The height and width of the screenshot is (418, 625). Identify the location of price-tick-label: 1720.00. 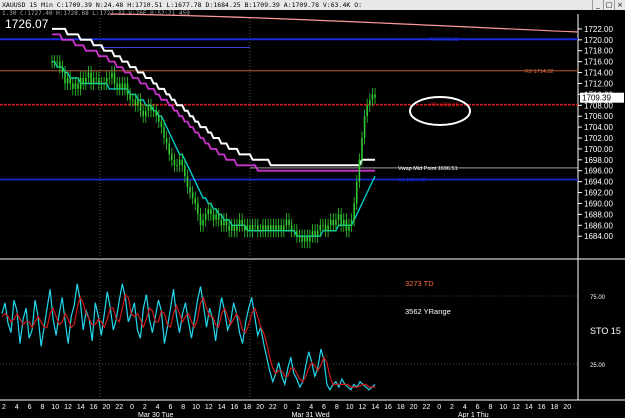
(598, 40).